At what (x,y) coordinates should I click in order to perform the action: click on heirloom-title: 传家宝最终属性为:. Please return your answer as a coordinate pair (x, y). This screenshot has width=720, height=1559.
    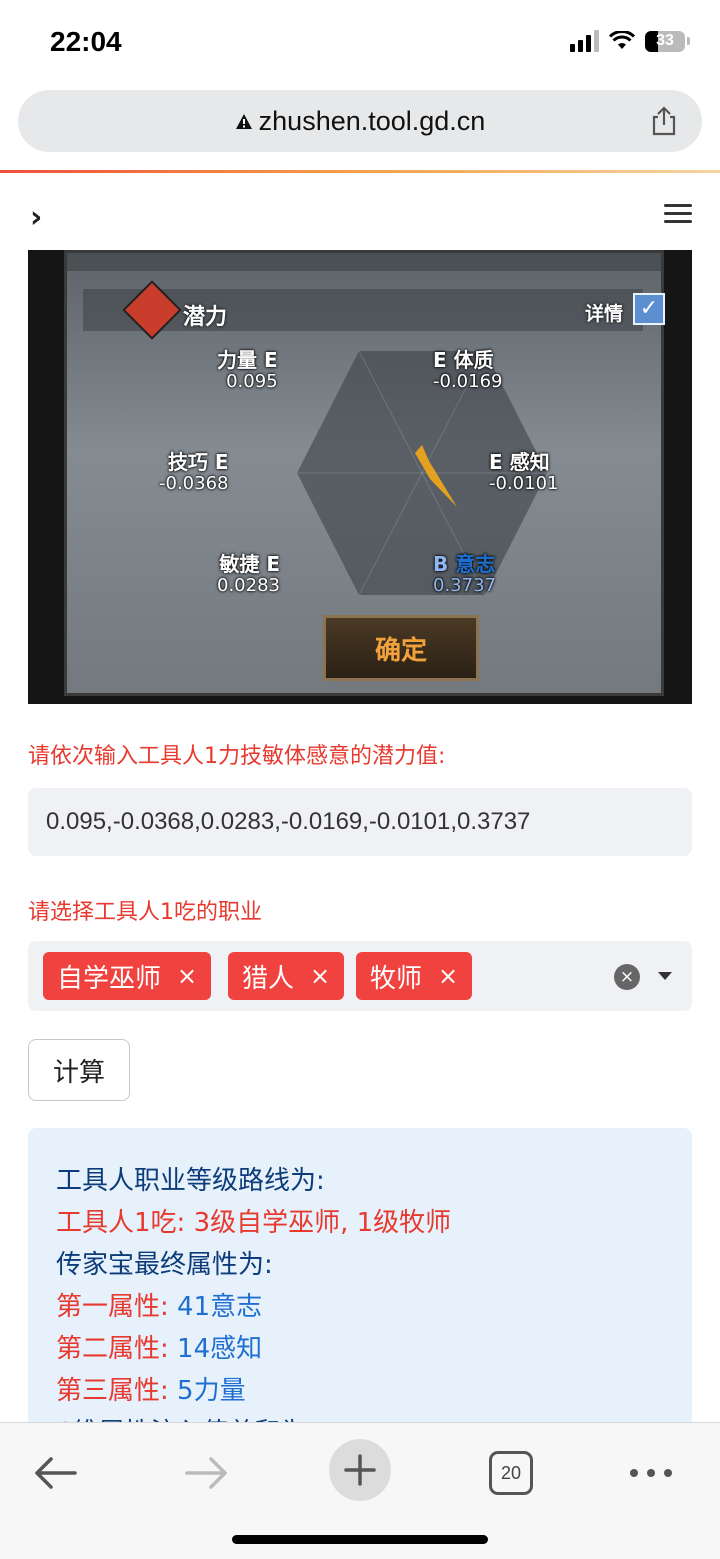
    Looking at the image, I should click on (164, 1265).